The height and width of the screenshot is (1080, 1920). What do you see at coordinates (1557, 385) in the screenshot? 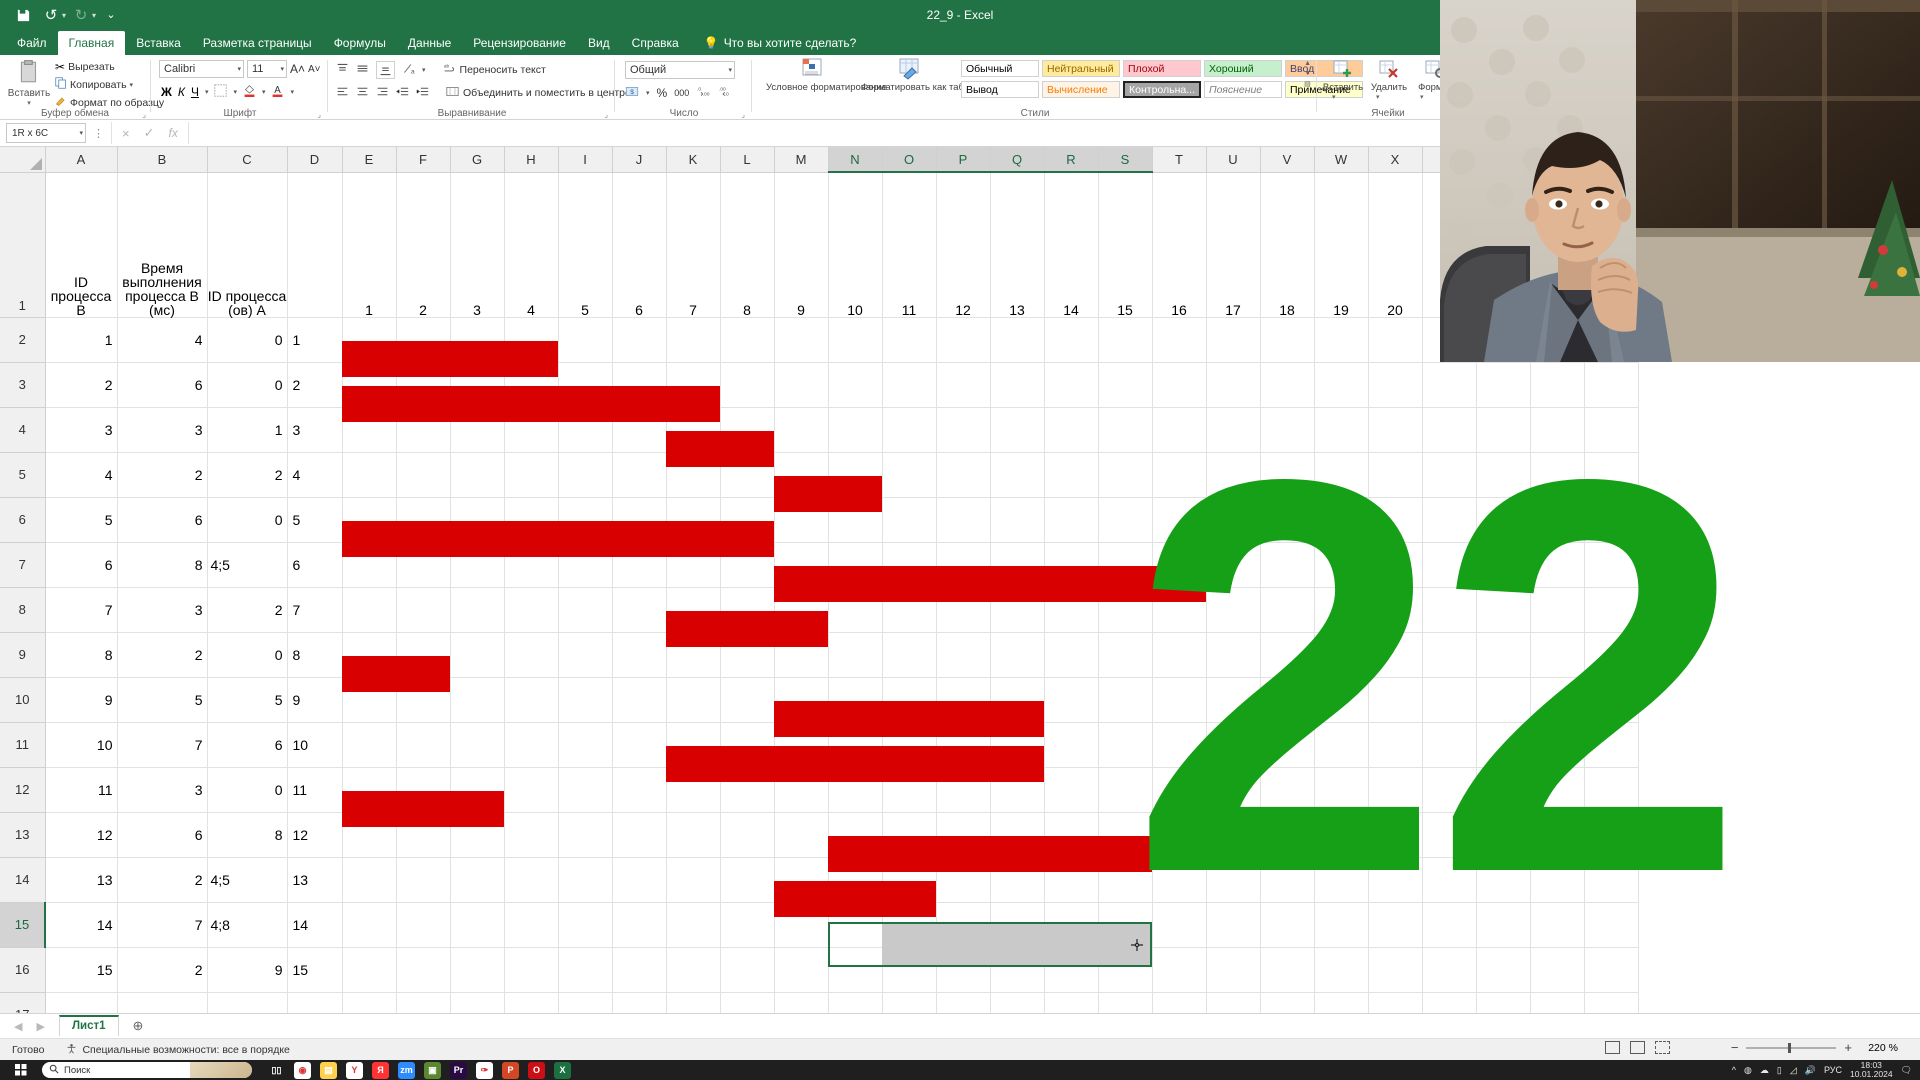
I see `cell-AA3` at bounding box center [1557, 385].